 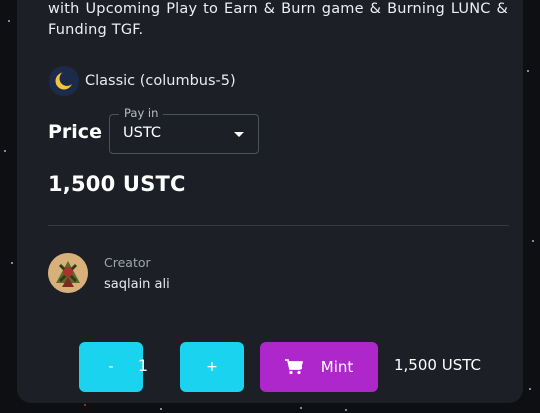 What do you see at coordinates (437, 365) in the screenshot?
I see `mint-total: 1,500 USTC` at bounding box center [437, 365].